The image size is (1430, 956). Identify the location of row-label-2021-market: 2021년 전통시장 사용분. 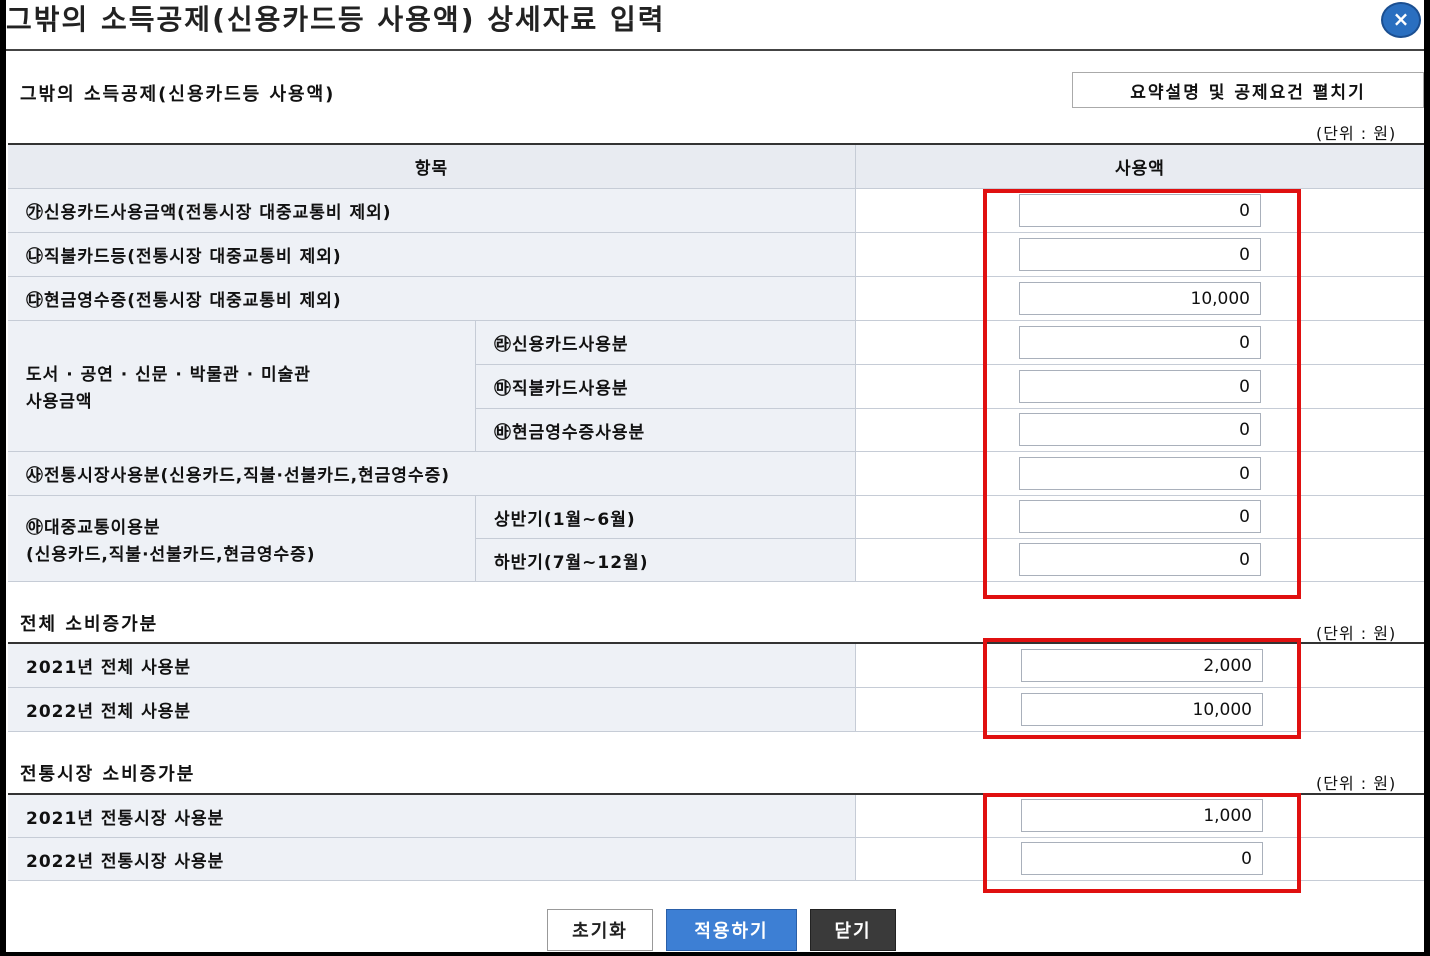
(432, 816).